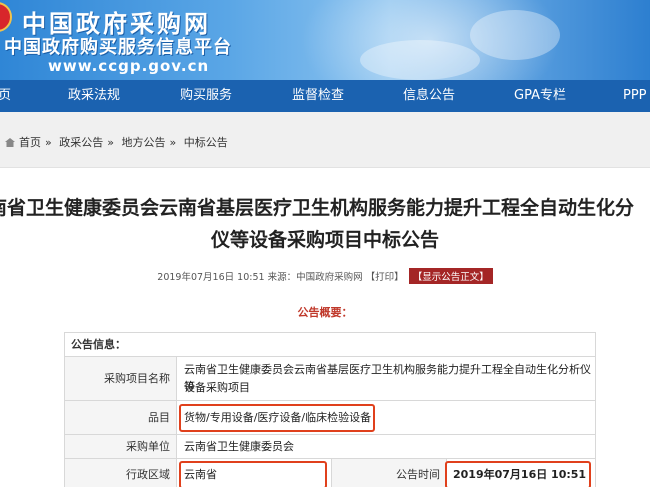 Image resolution: width=650 pixels, height=487 pixels. What do you see at coordinates (118, 142) in the screenshot?
I see `breadcrumb: 首页 » 政采公告 » 地方公告 » 中标公告` at bounding box center [118, 142].